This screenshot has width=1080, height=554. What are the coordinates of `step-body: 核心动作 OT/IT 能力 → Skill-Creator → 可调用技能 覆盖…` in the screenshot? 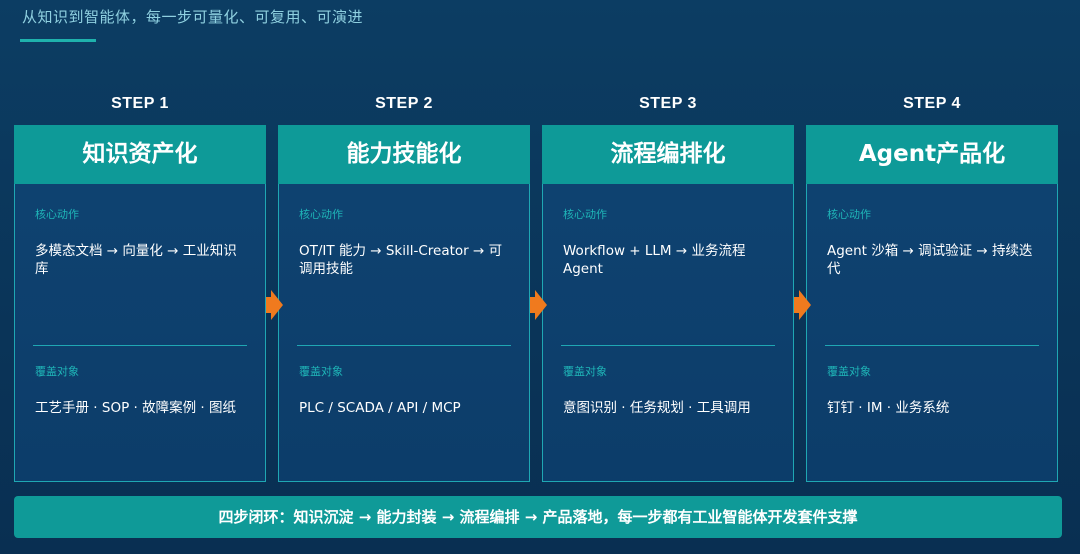 It's located at (404, 333).